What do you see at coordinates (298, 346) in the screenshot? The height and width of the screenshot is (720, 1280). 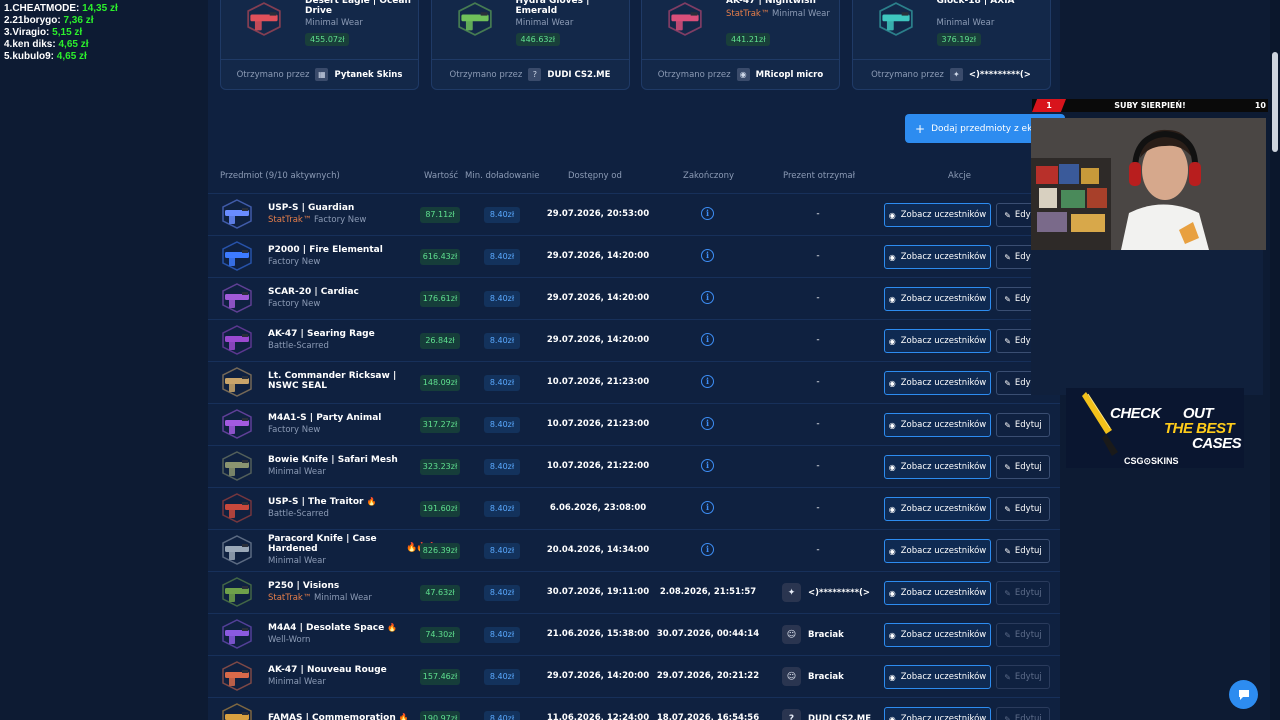 I see `condition-text: Battle-Scarred` at bounding box center [298, 346].